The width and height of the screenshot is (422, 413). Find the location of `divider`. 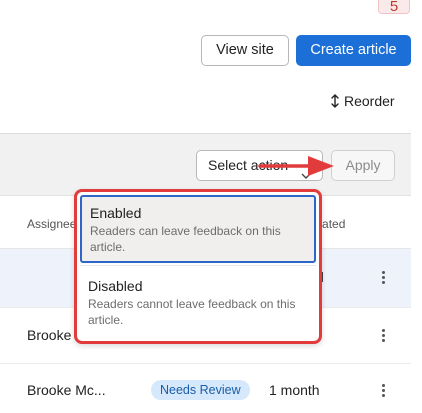

divider is located at coordinates (198, 265).